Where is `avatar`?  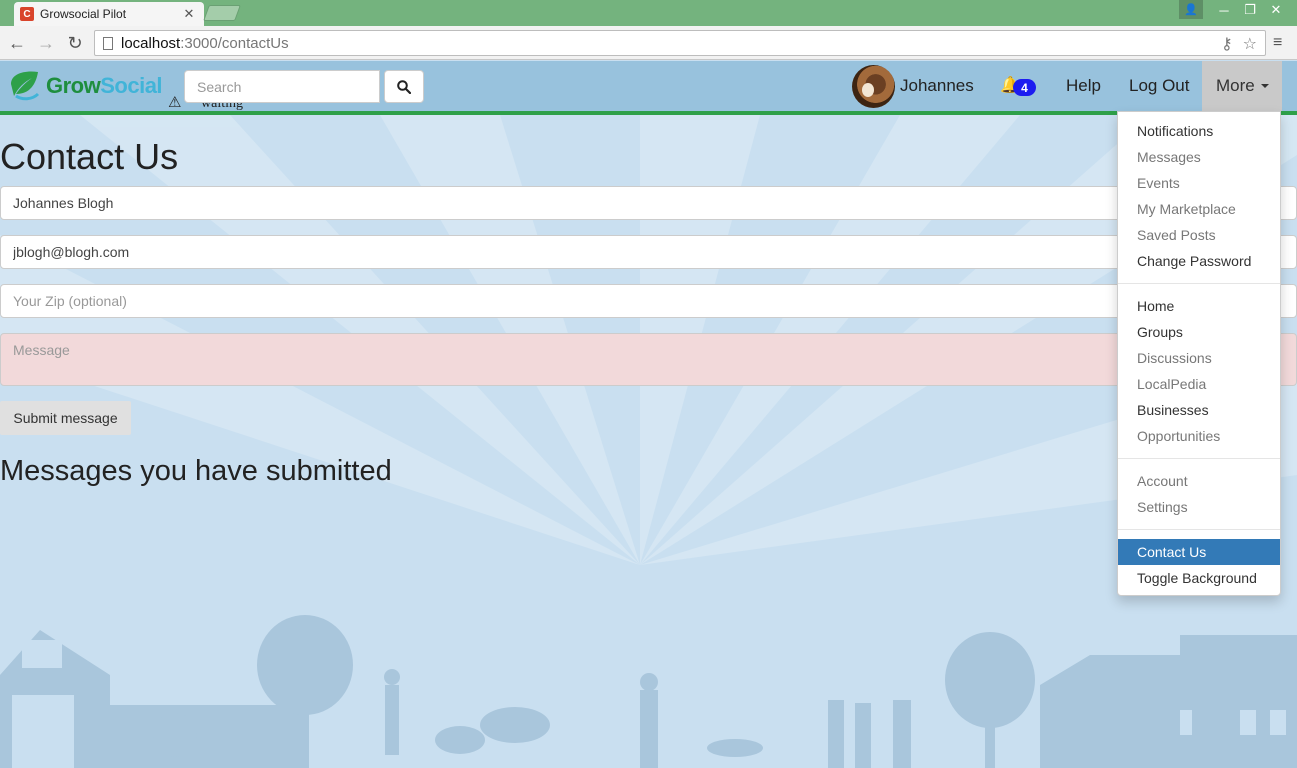
avatar is located at coordinates (873, 86).